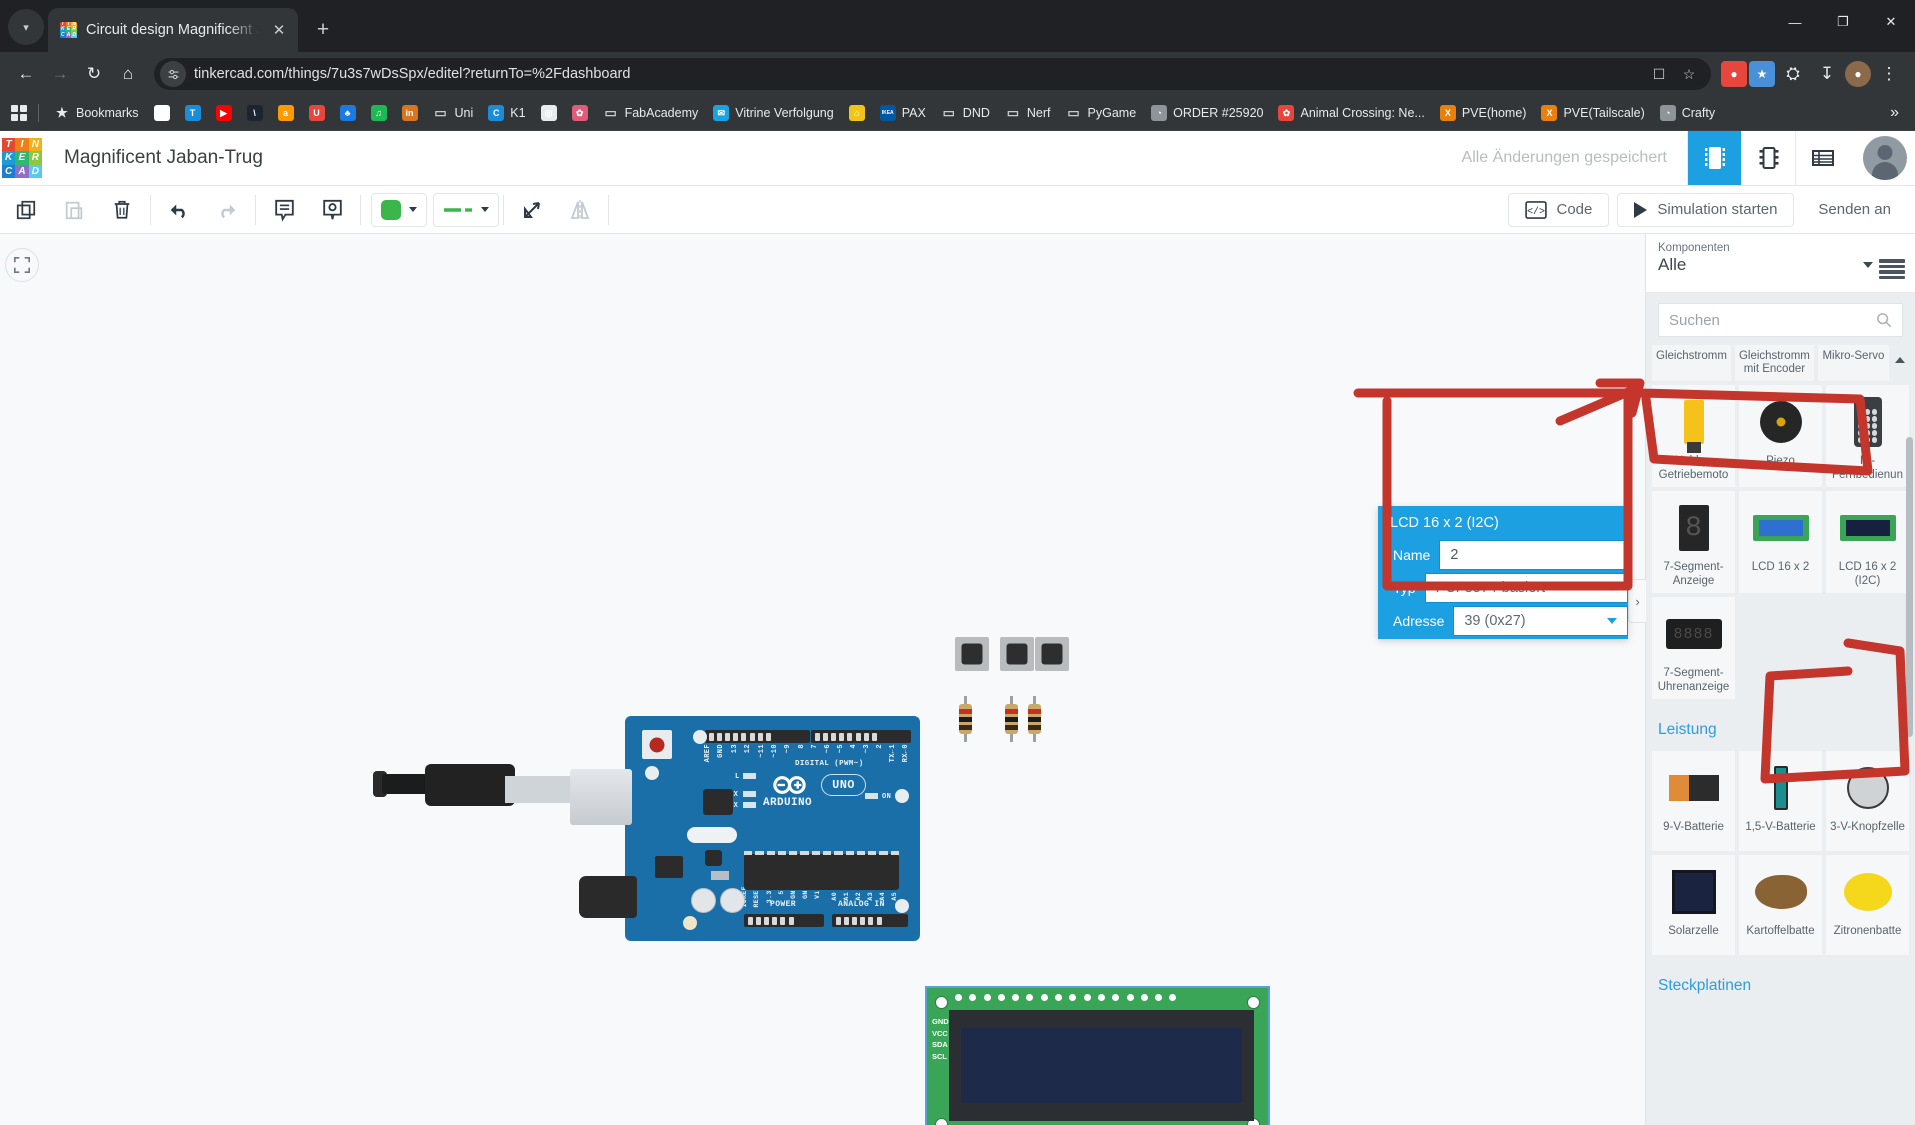 The image size is (1915, 1125). Describe the element at coordinates (1101, 113) in the screenshot. I see `bookmark-item: ▭ PyGame` at that location.